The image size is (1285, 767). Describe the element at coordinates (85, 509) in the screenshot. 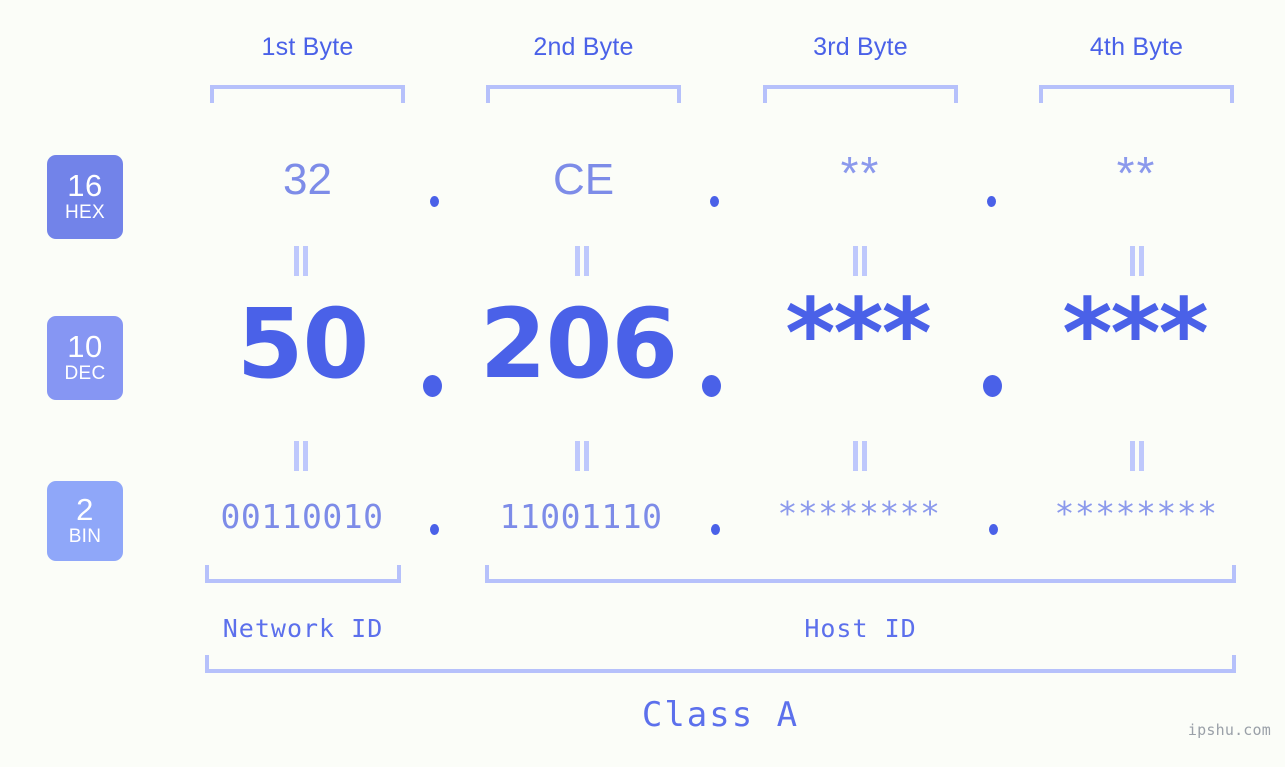

I see `radix-badge-bin-number: 2` at that location.